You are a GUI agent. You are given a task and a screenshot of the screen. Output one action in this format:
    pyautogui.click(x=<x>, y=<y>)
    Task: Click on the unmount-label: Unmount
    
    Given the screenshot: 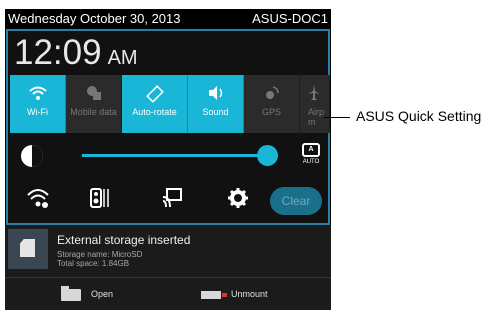 What is the action you would take?
    pyautogui.click(x=249, y=294)
    